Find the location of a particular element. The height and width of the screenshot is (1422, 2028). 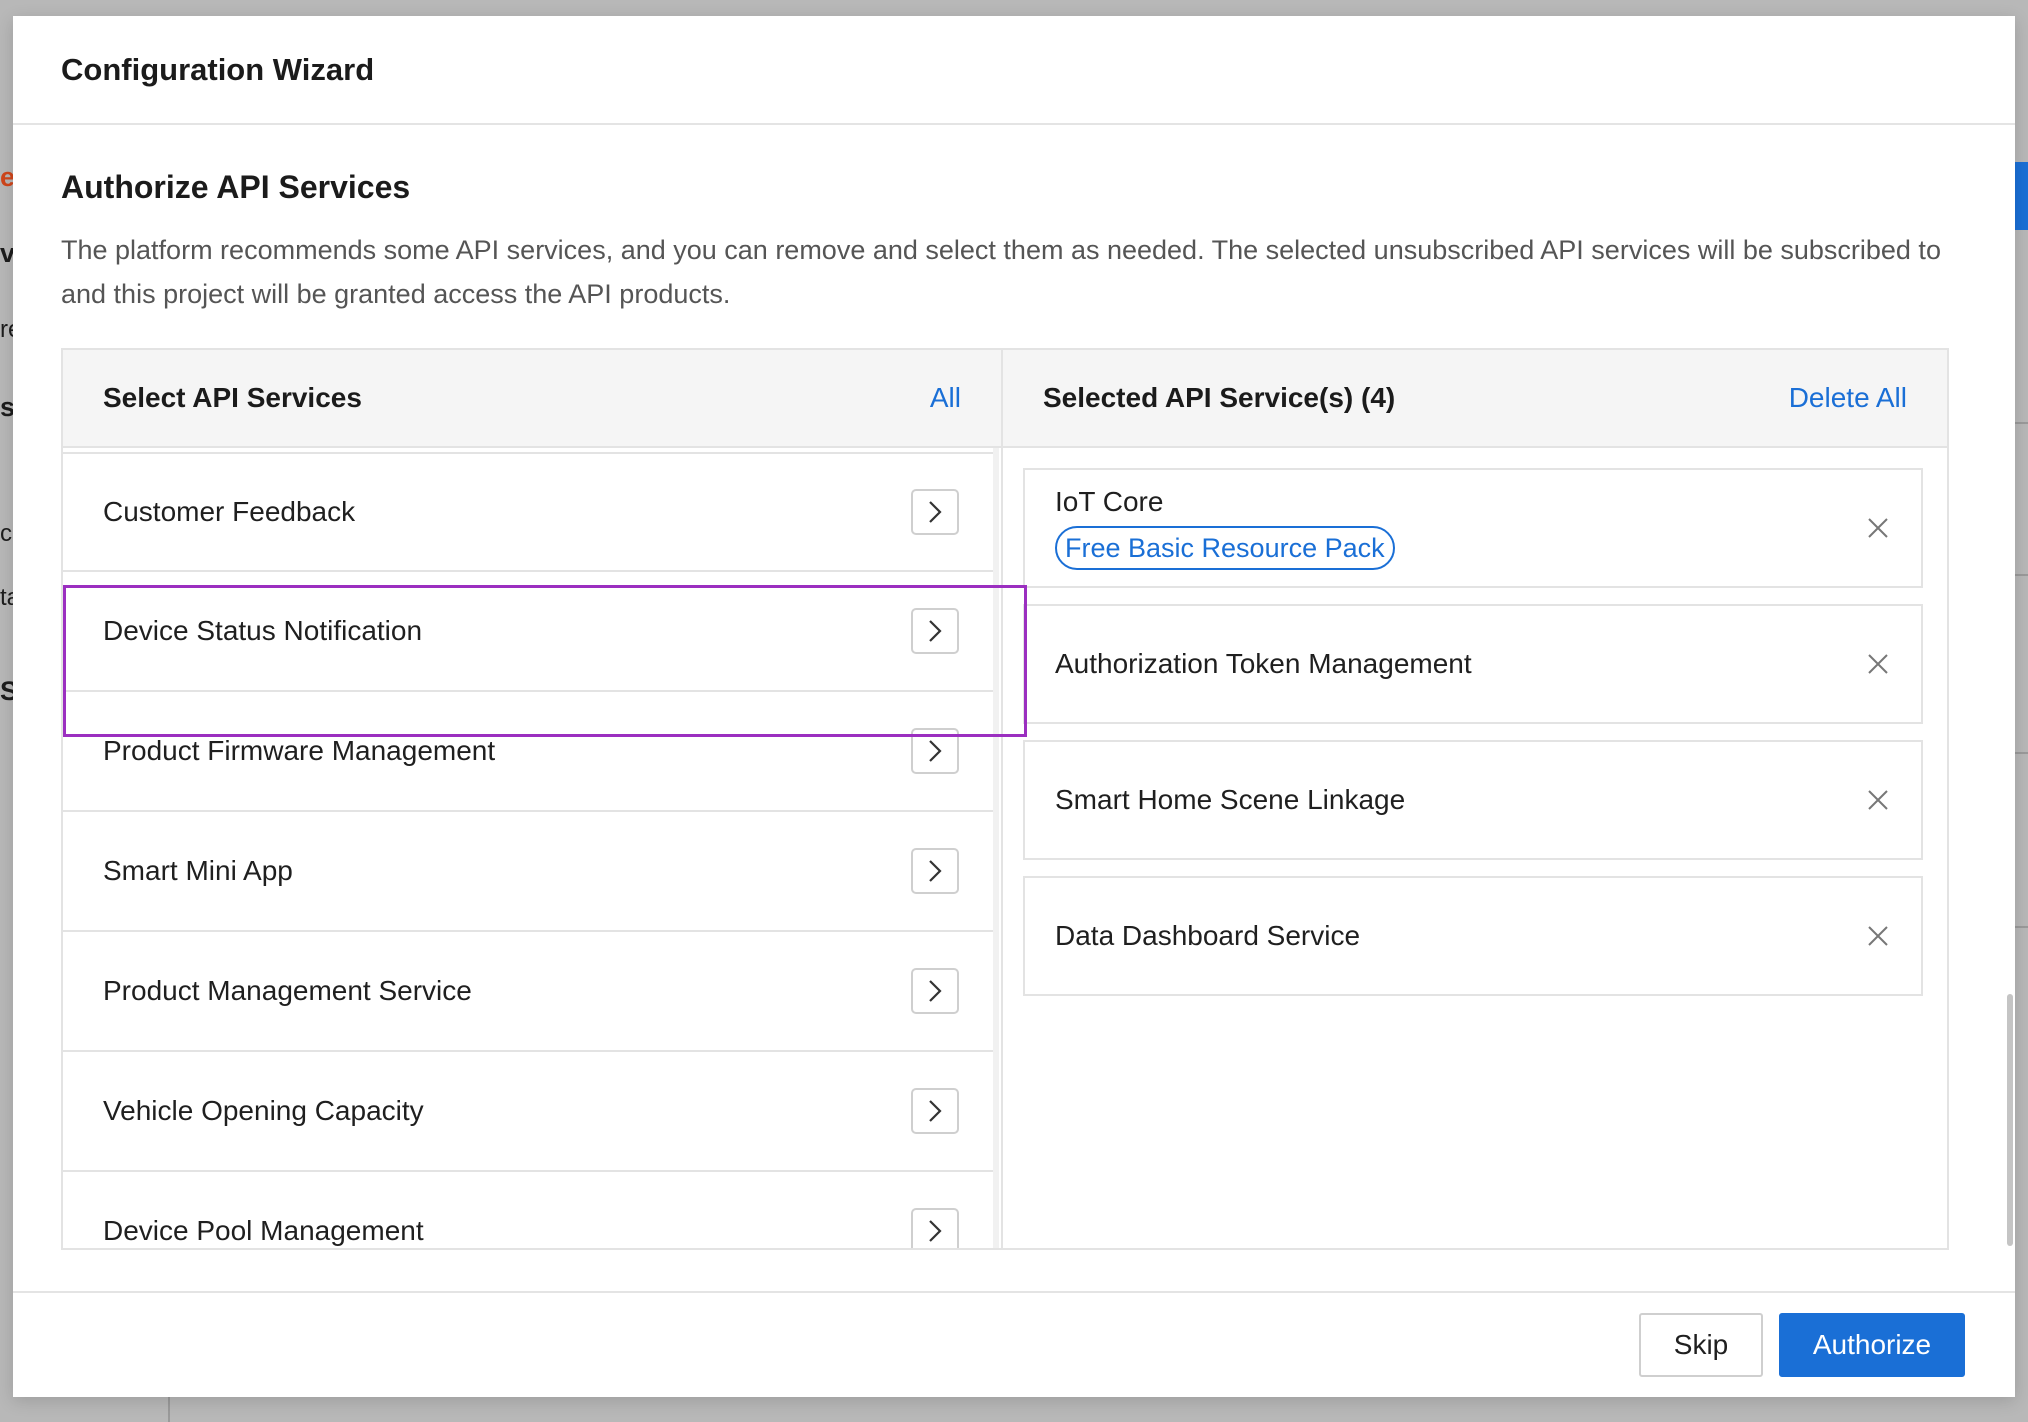

selected-item-label: Smart Home Scene Linkage is located at coordinates (1230, 799).